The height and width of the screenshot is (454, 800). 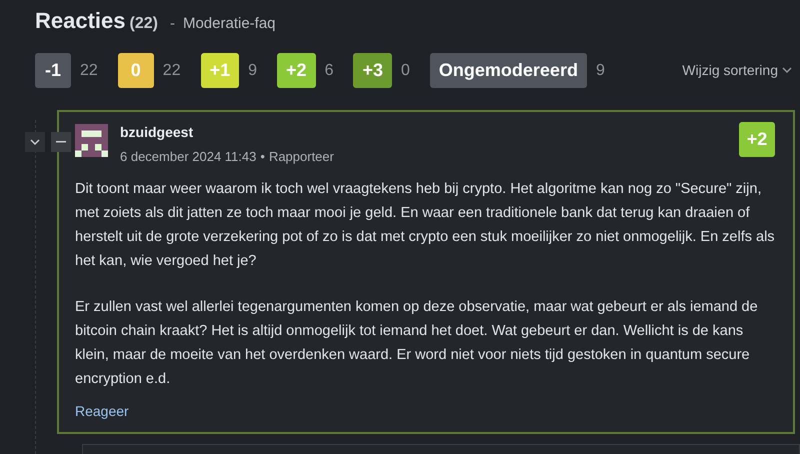 What do you see at coordinates (53, 70) in the screenshot?
I see `score-filter-button: -1` at bounding box center [53, 70].